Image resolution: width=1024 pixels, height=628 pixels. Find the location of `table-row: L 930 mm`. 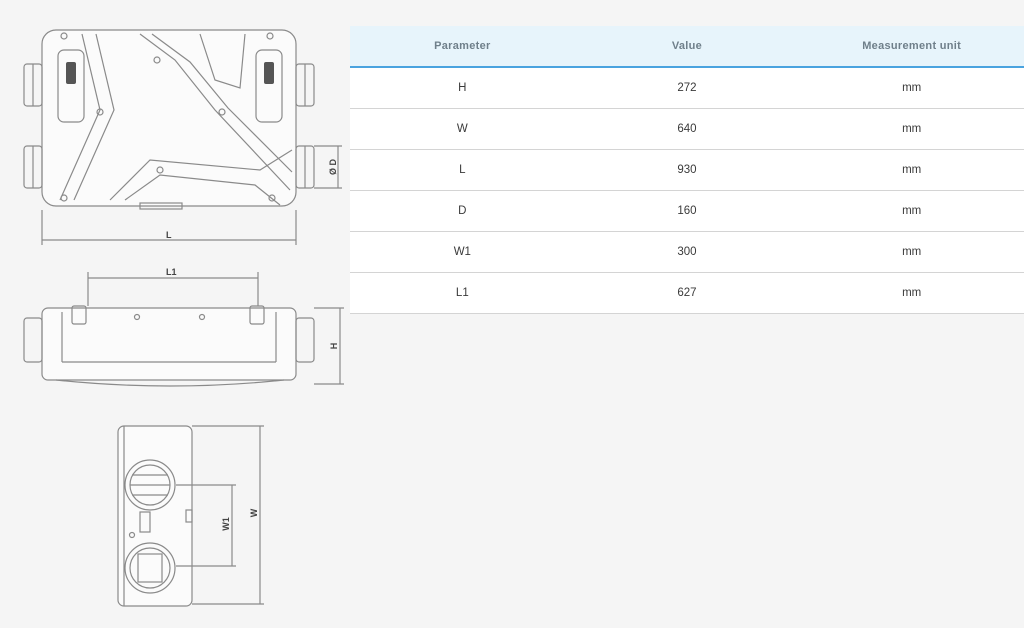

table-row: L 930 mm is located at coordinates (687, 170).